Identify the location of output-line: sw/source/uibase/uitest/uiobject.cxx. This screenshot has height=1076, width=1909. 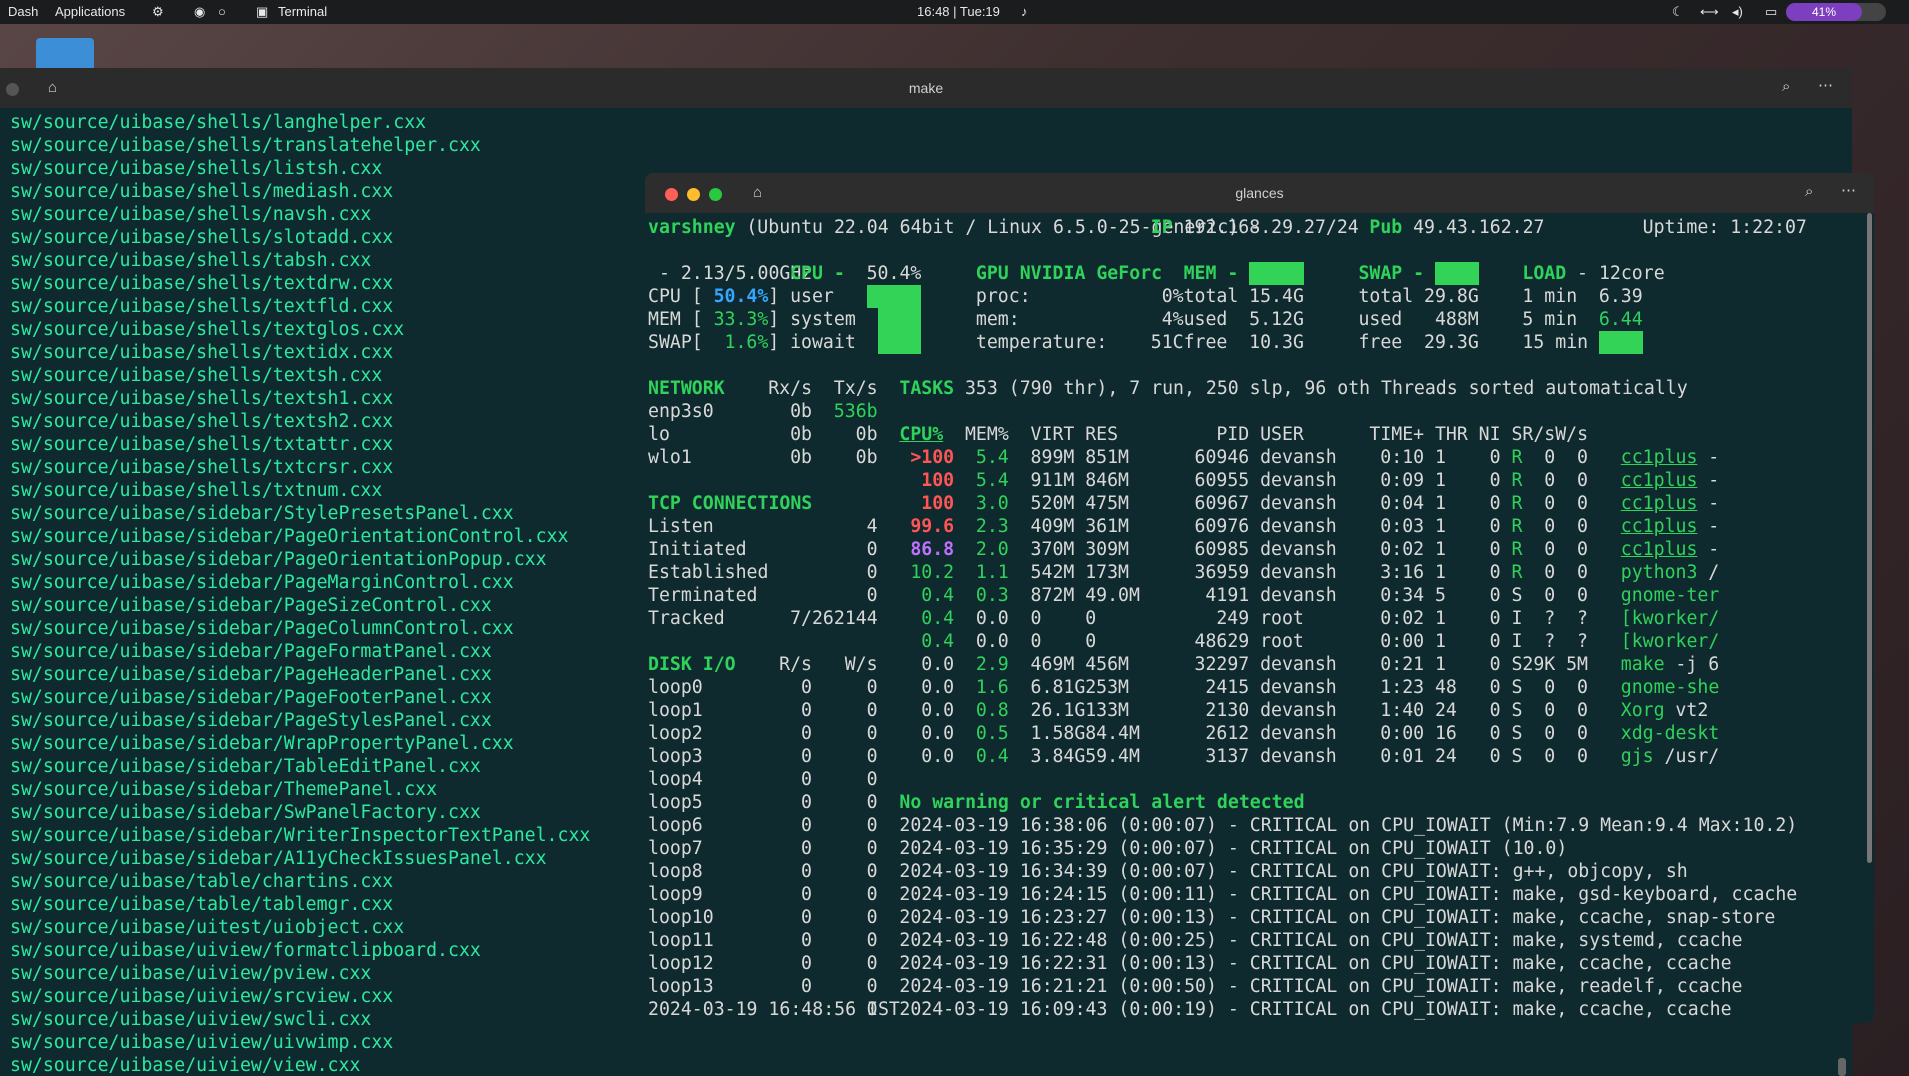
(207, 927).